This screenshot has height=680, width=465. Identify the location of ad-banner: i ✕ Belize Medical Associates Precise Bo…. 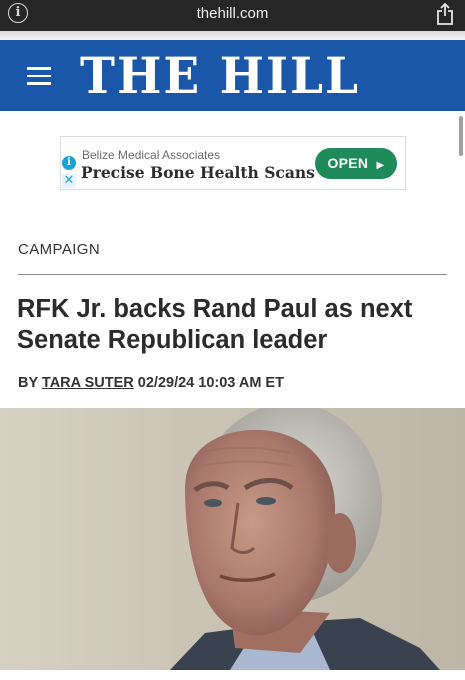
(233, 163).